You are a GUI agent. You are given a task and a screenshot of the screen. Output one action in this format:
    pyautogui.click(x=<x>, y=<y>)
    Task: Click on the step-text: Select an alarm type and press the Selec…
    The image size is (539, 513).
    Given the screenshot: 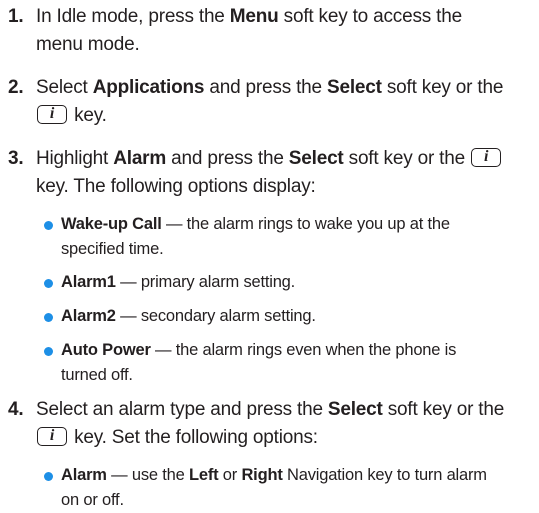 What is the action you would take?
    pyautogui.click(x=270, y=423)
    